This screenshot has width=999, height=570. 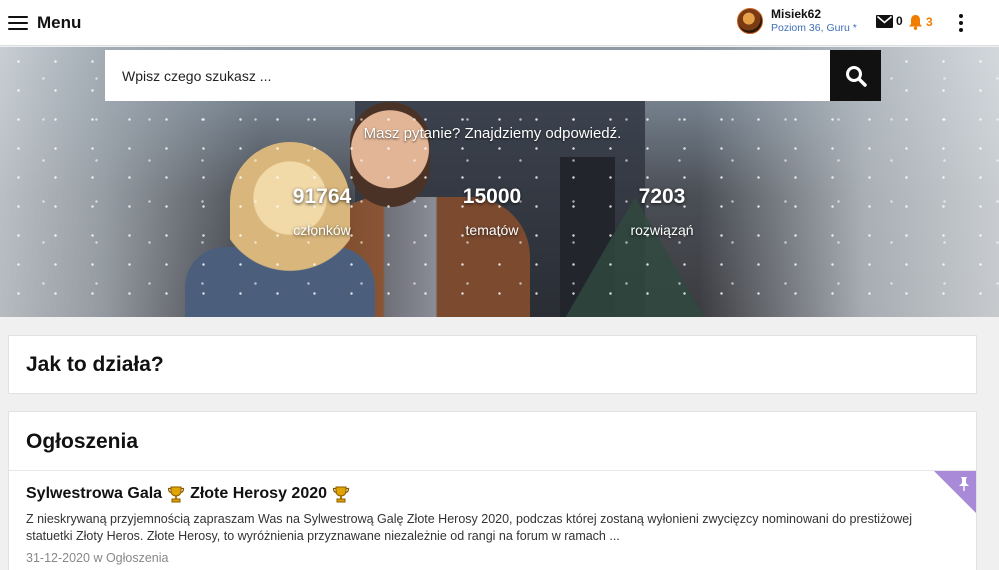 I want to click on announcements-header: Ogłoszenia, so click(x=492, y=441).